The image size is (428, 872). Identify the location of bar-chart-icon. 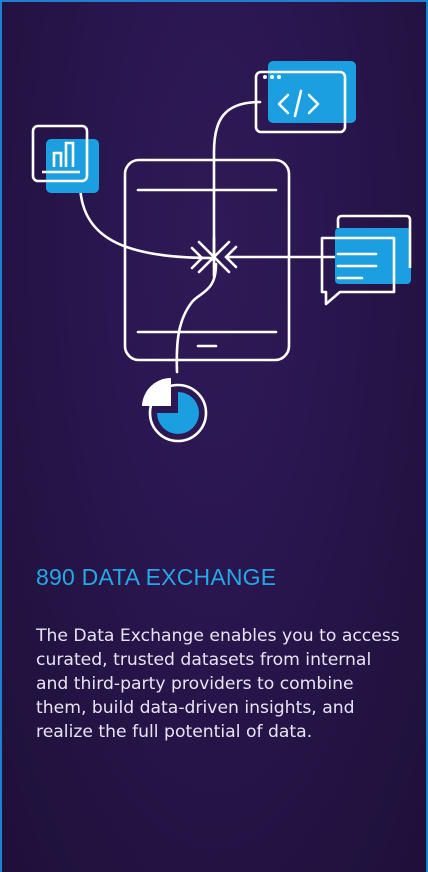
(65, 158).